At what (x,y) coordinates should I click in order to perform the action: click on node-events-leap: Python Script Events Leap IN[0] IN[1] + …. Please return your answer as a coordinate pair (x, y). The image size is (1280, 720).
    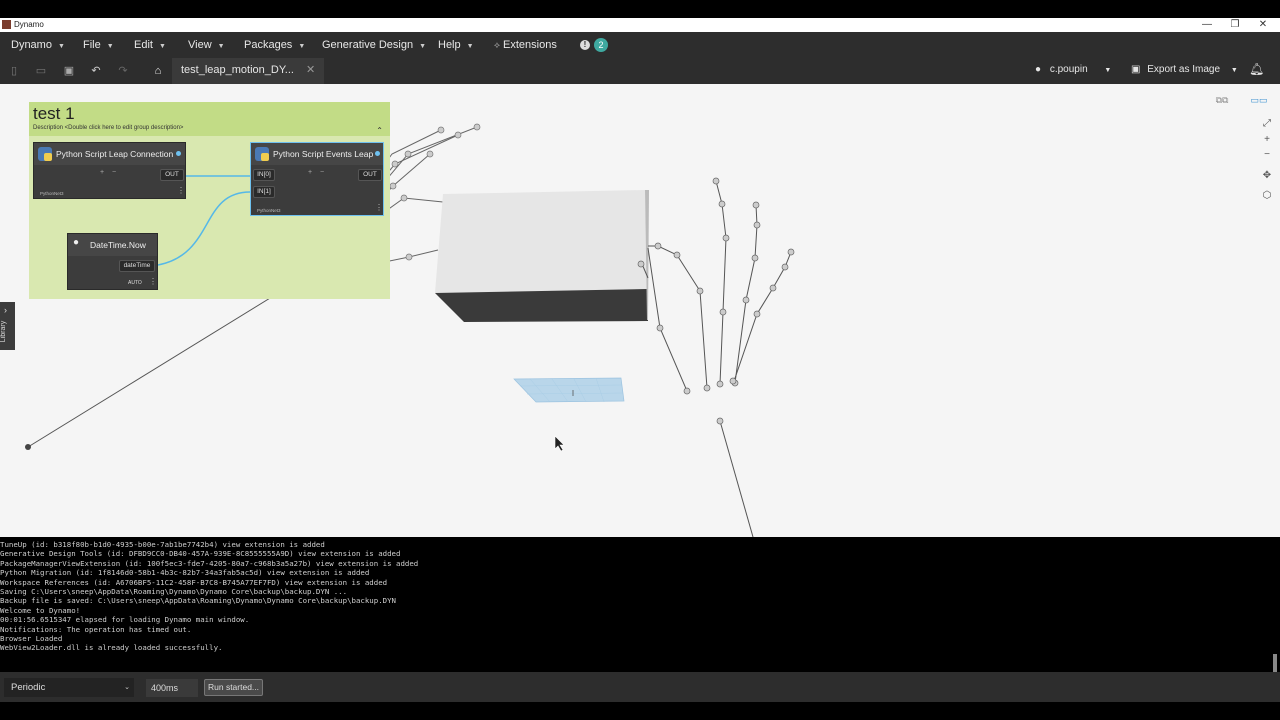
    Looking at the image, I should click on (317, 179).